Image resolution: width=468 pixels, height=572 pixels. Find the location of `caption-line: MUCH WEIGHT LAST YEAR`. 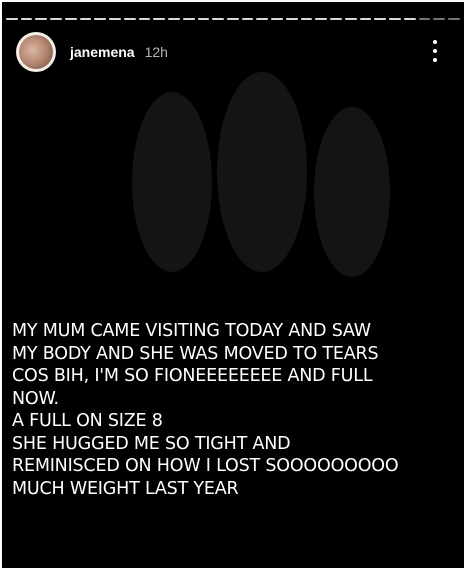

caption-line: MUCH WEIGHT LAST YEAR is located at coordinates (125, 488).